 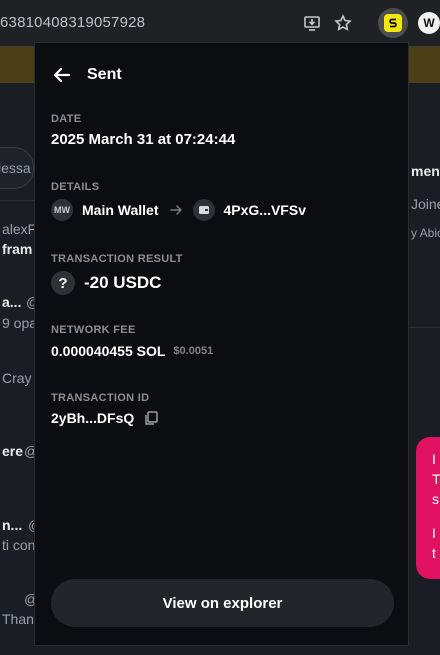 I want to click on to-address: 4PxG...VFSv, so click(x=265, y=210).